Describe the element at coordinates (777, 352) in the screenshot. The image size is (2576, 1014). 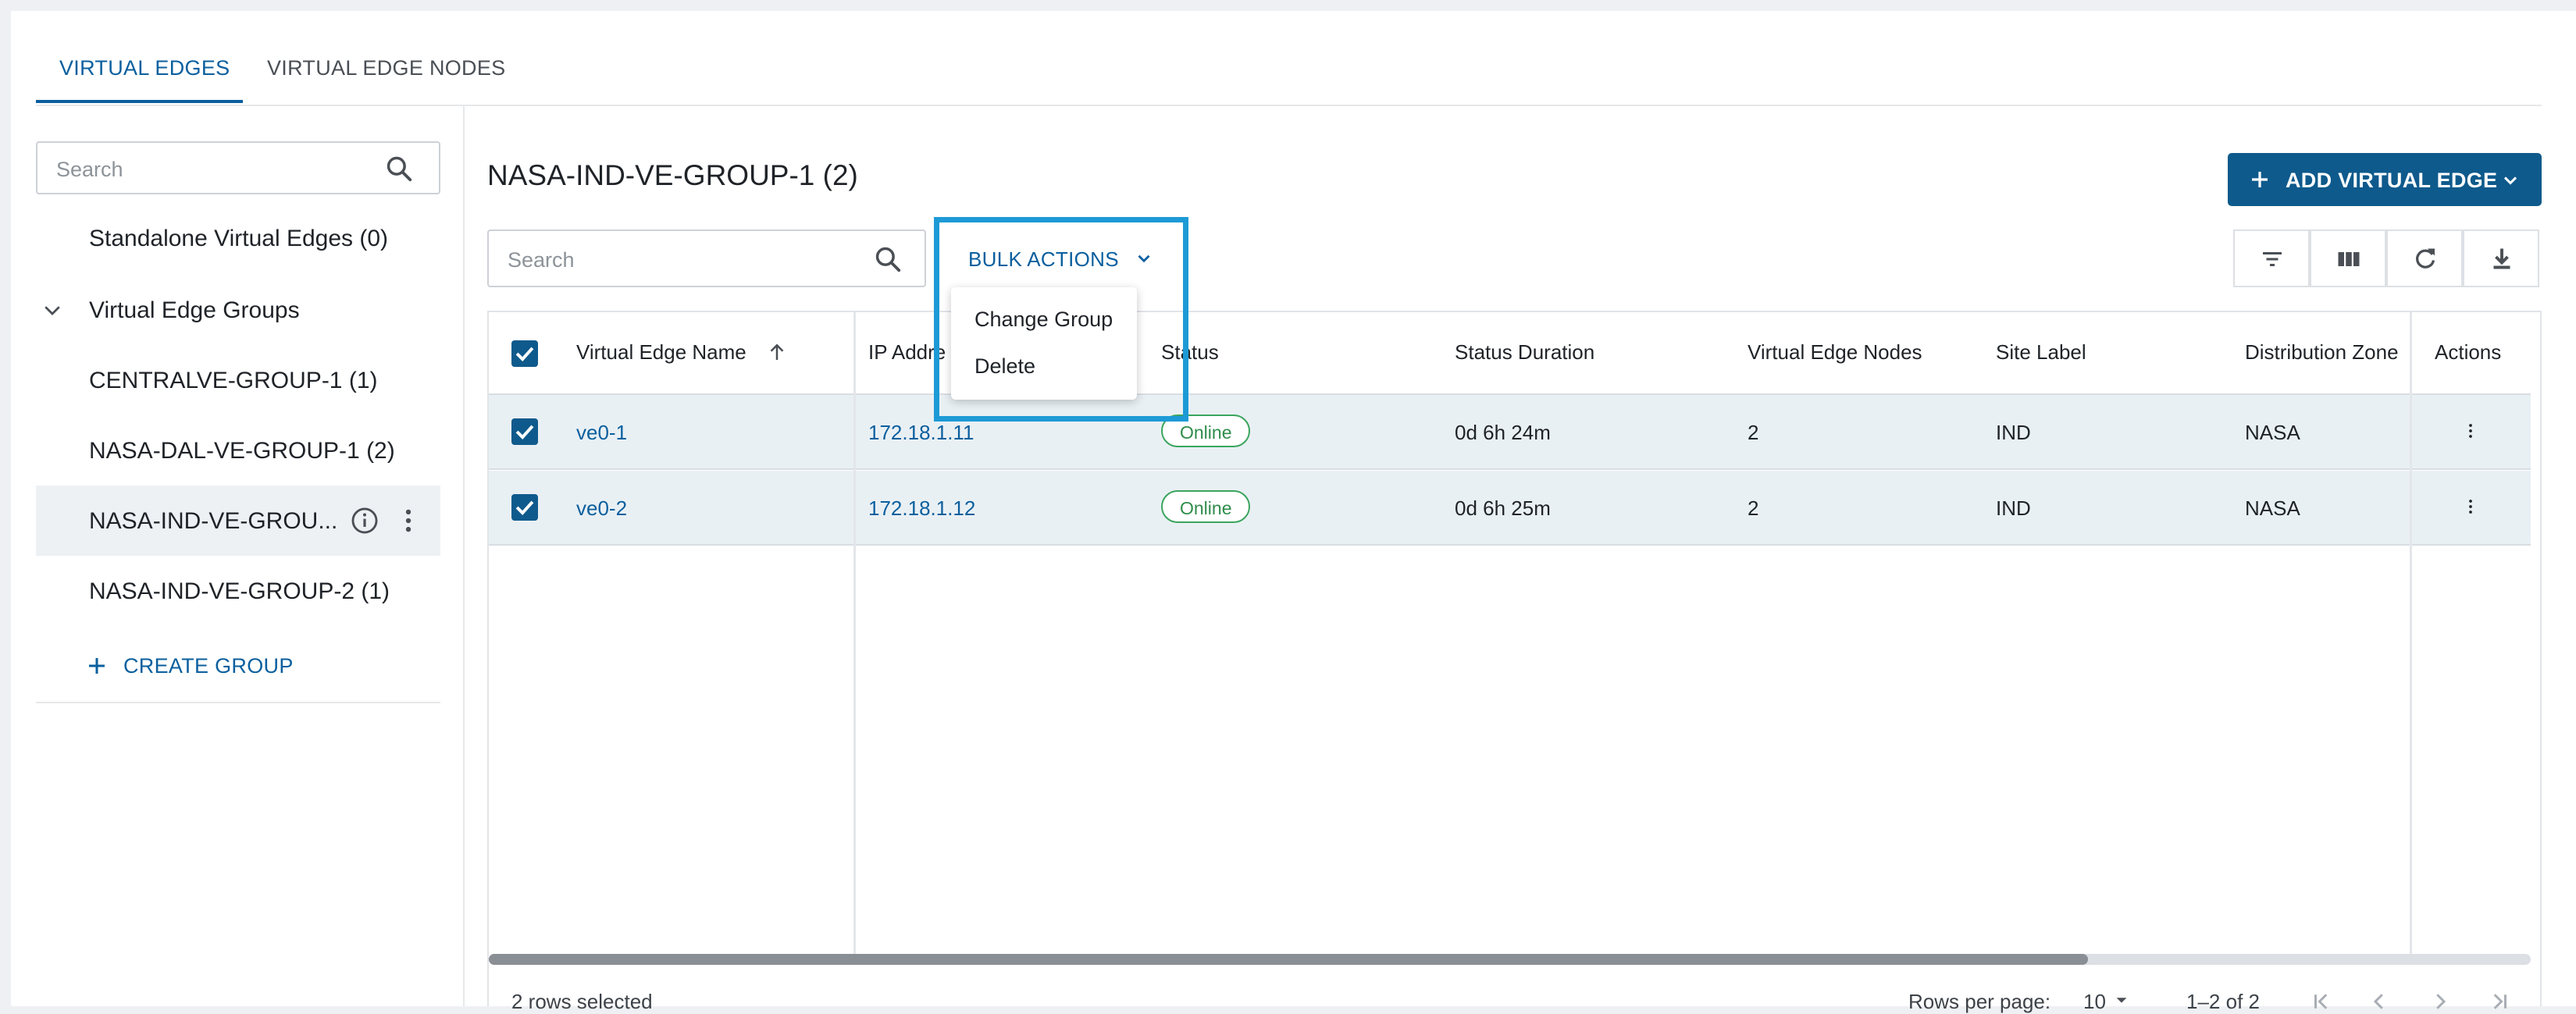
I see `sort-ascending-icon` at that location.